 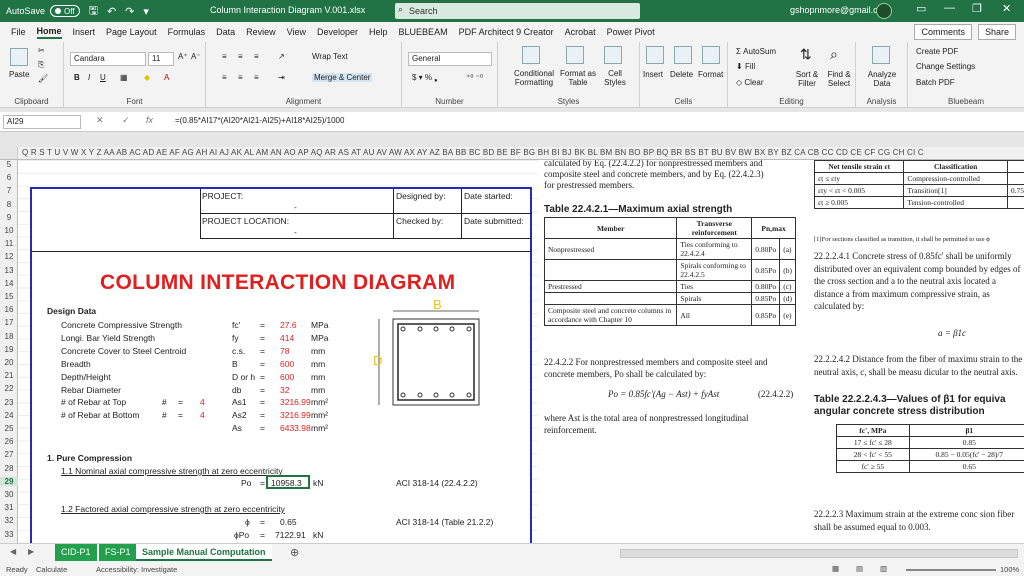 I want to click on autosum-button: Σ AutoSum, so click(x=756, y=51).